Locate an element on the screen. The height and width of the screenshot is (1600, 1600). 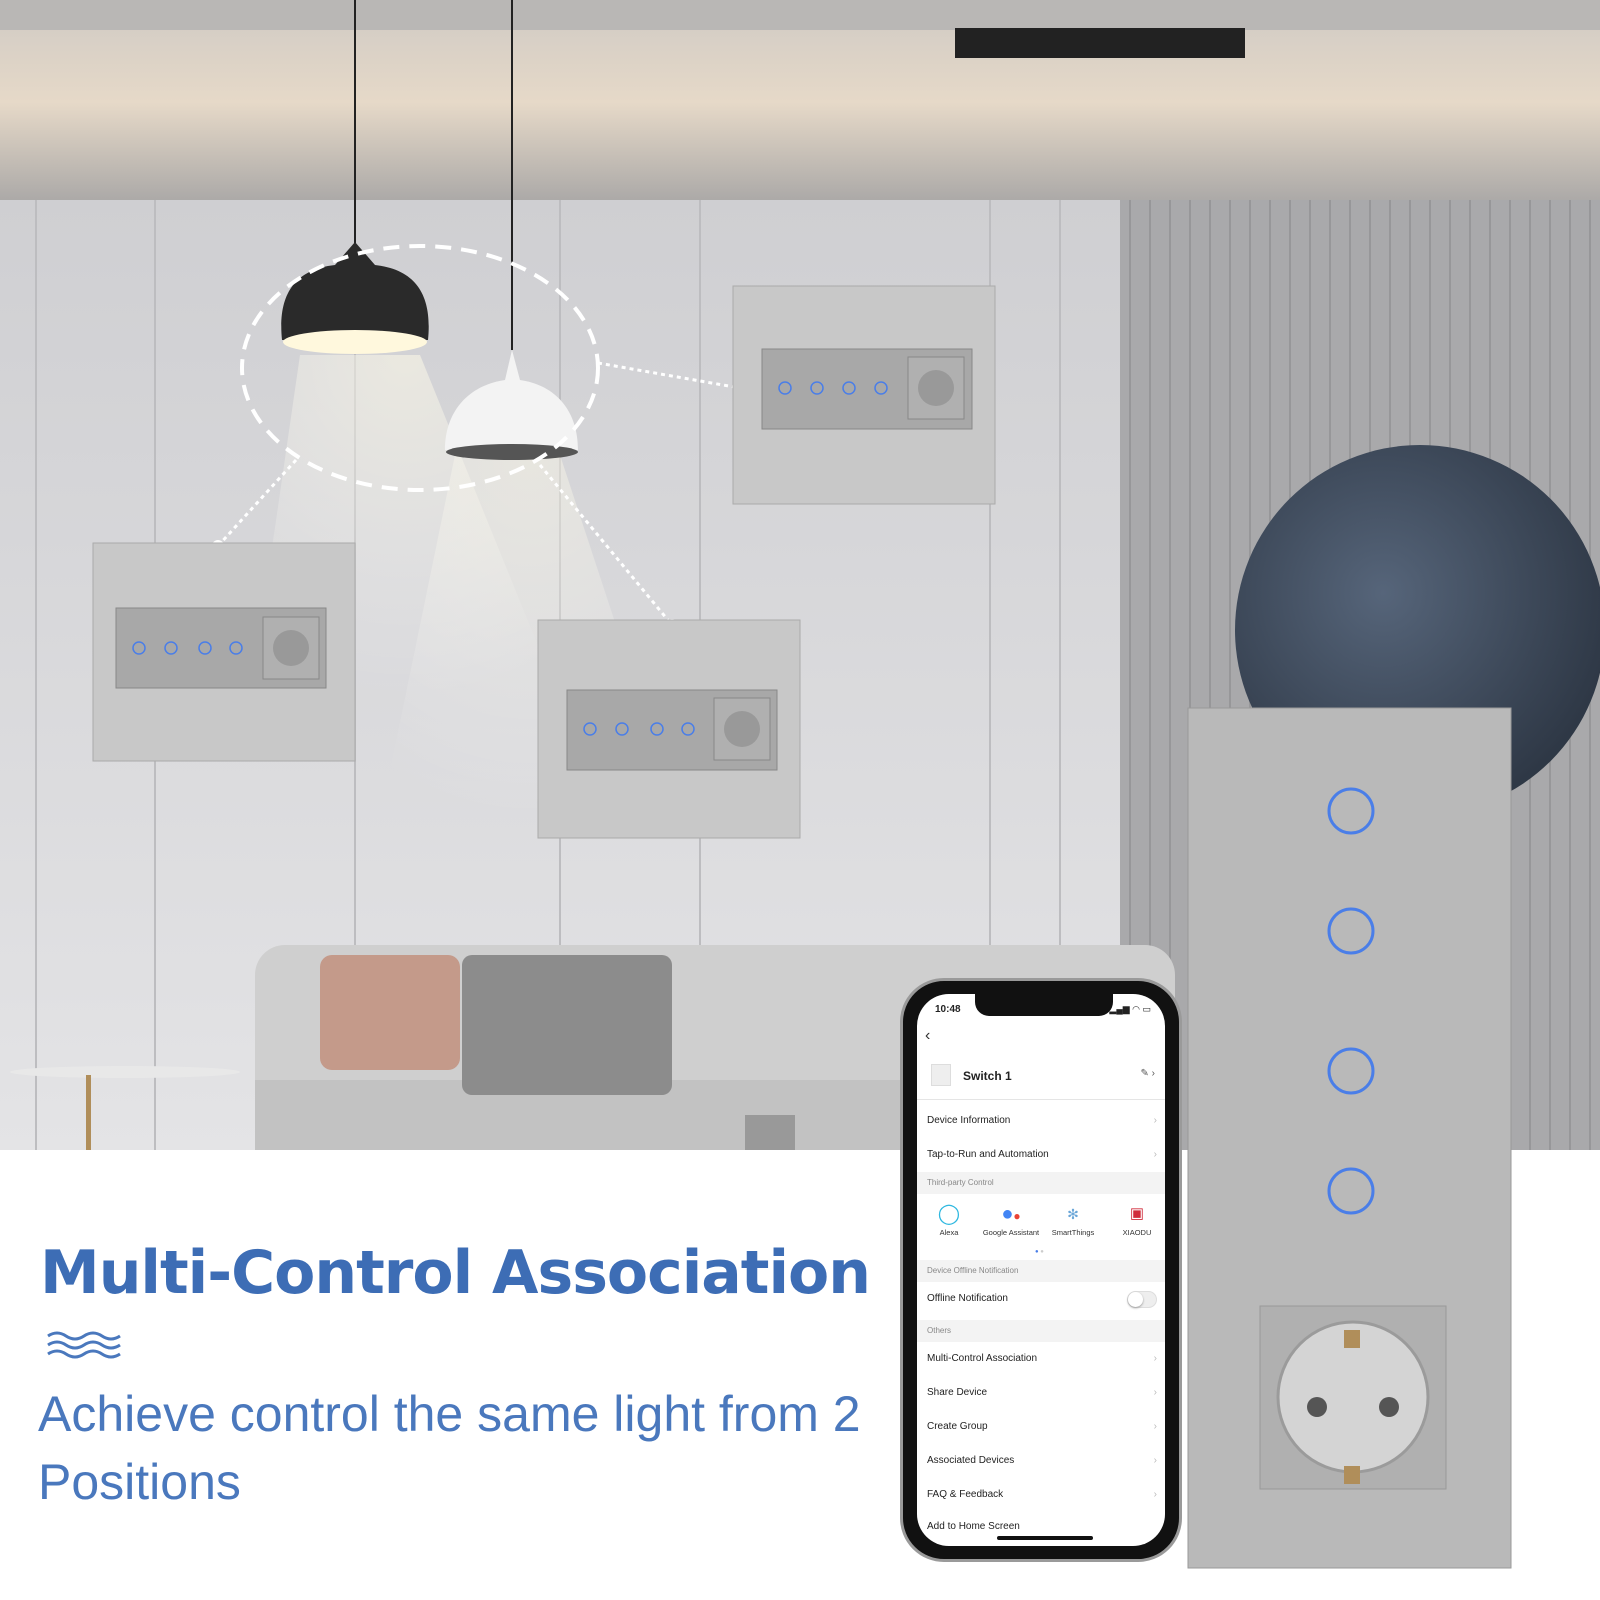
alexa-button: ◯ Alexa is located at coordinates (949, 1218).